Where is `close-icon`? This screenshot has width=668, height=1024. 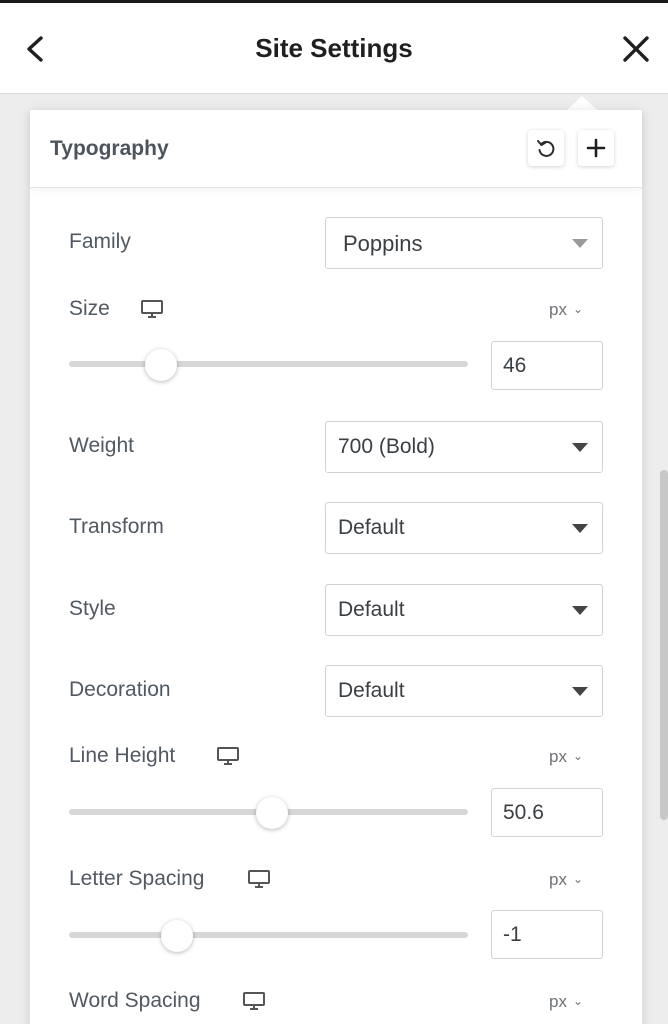 close-icon is located at coordinates (636, 49).